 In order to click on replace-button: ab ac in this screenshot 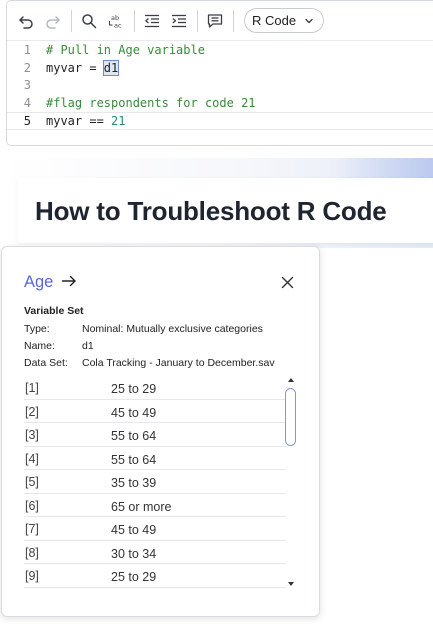, I will do `click(116, 21)`.